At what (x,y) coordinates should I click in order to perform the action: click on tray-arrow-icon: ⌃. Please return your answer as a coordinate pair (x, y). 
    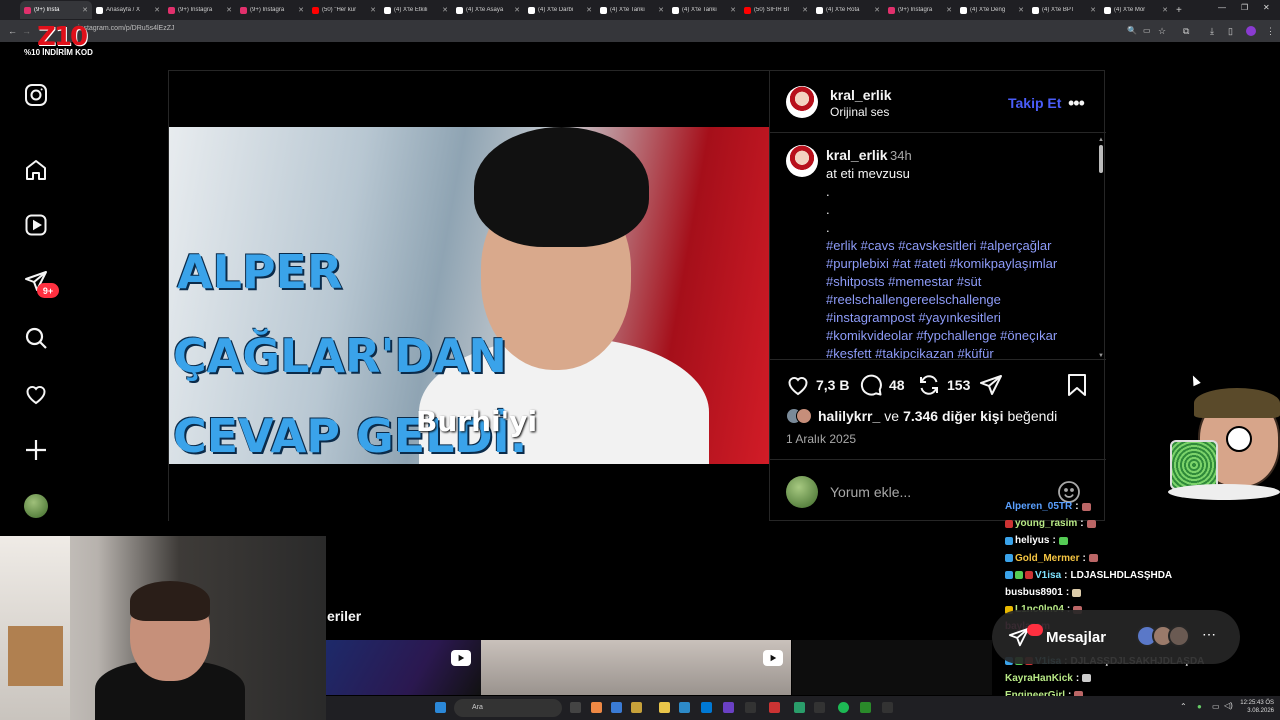
    Looking at the image, I should click on (1183, 706).